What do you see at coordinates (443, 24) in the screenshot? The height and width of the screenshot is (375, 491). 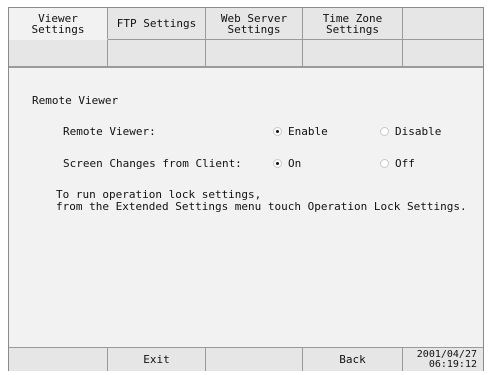 I see `tab-empty` at bounding box center [443, 24].